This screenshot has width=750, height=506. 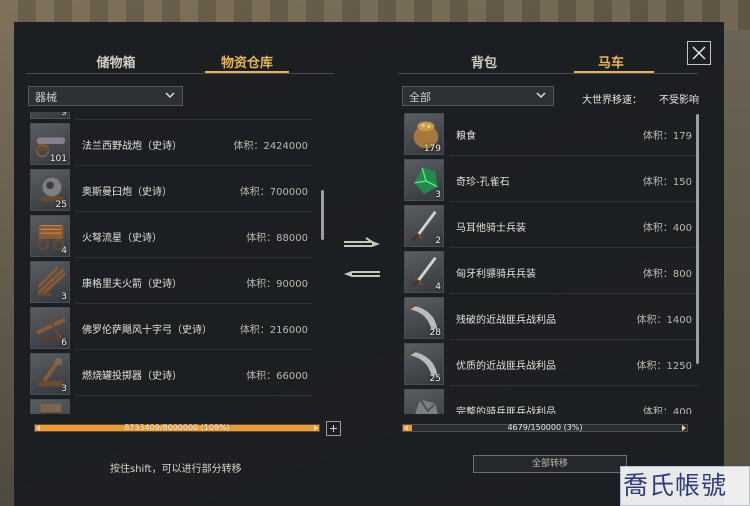 I want to click on watermark: 喬氏帳號, so click(x=685, y=486).